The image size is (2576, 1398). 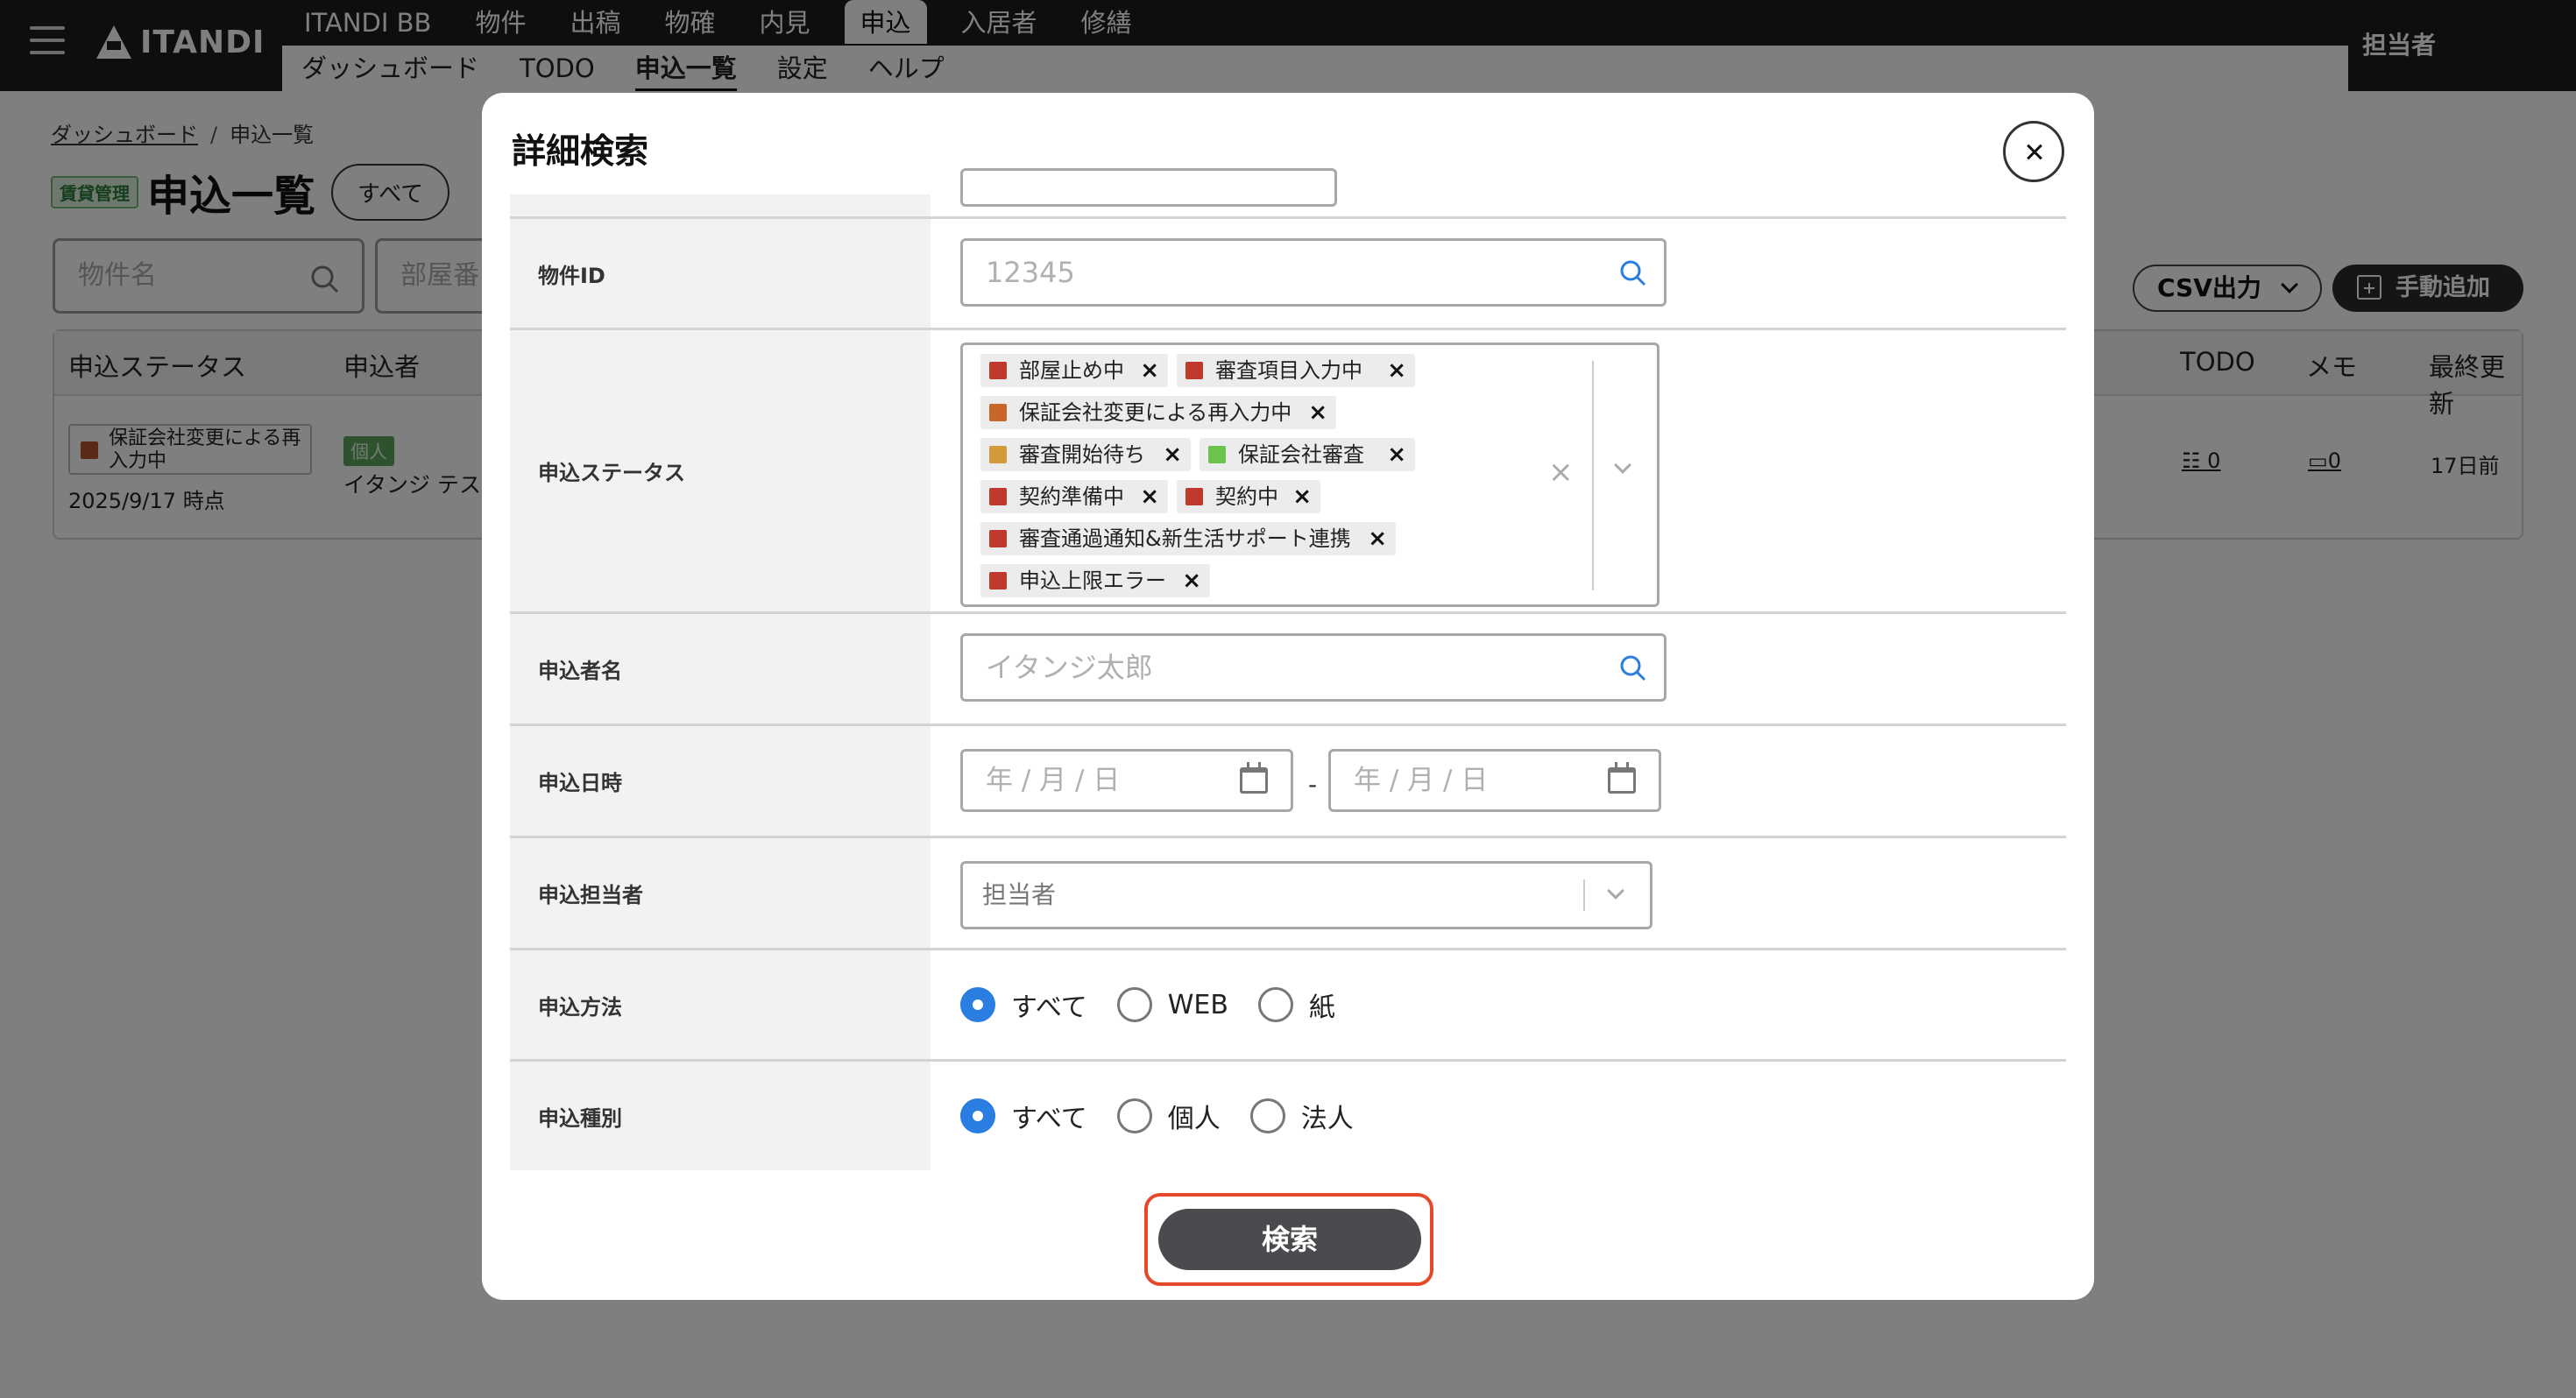 I want to click on date-from-input: 年 / 月 / 日, so click(x=1126, y=780).